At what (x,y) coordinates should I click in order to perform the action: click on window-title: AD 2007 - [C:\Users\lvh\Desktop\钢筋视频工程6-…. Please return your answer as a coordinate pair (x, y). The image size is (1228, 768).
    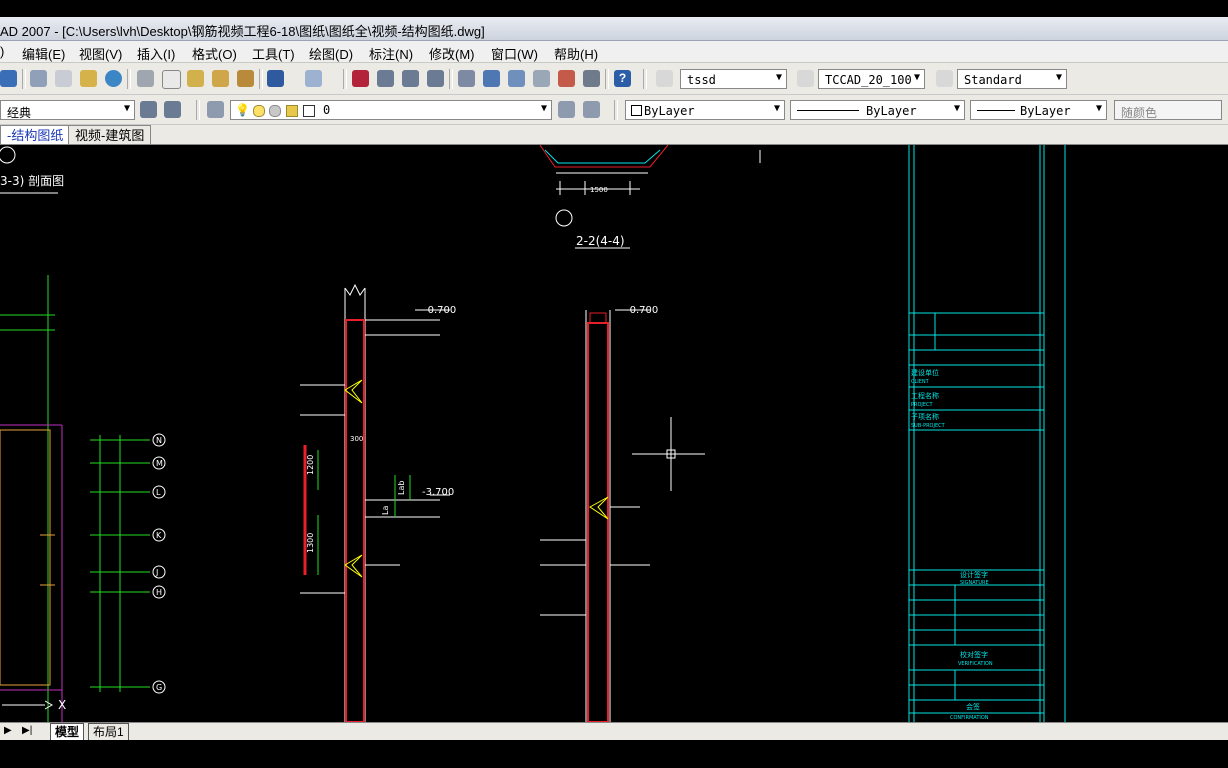
    Looking at the image, I should click on (242, 31).